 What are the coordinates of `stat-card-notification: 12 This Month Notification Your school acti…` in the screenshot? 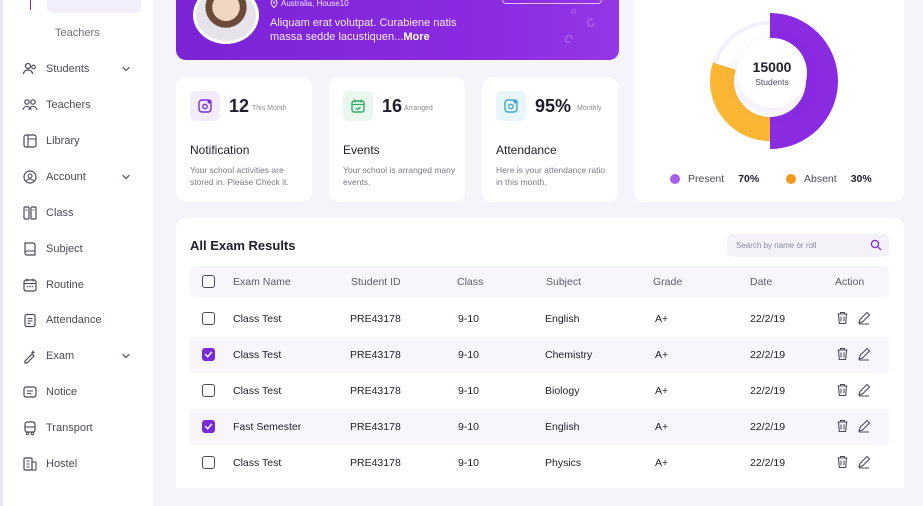 It's located at (244, 139).